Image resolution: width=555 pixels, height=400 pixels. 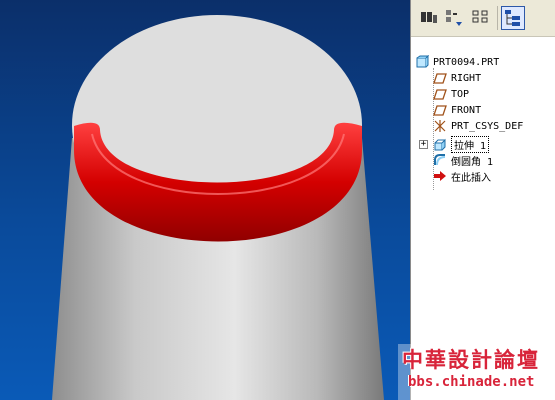 I want to click on model-tree-icon, so click(x=512, y=18).